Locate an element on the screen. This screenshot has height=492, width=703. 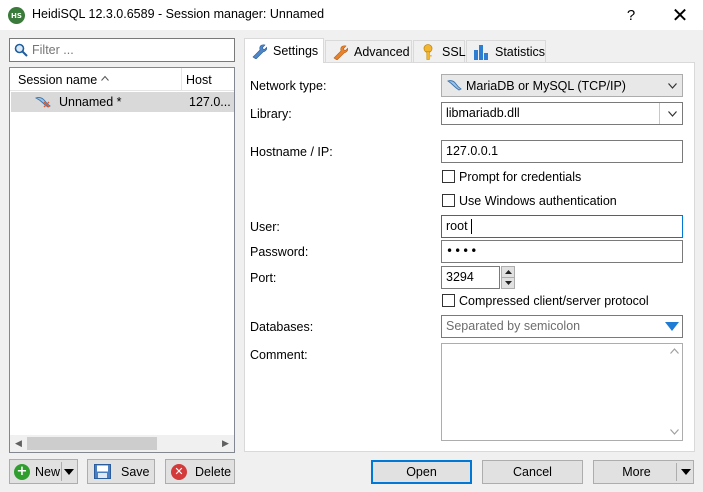
sort-ascending-icon is located at coordinates (105, 78).